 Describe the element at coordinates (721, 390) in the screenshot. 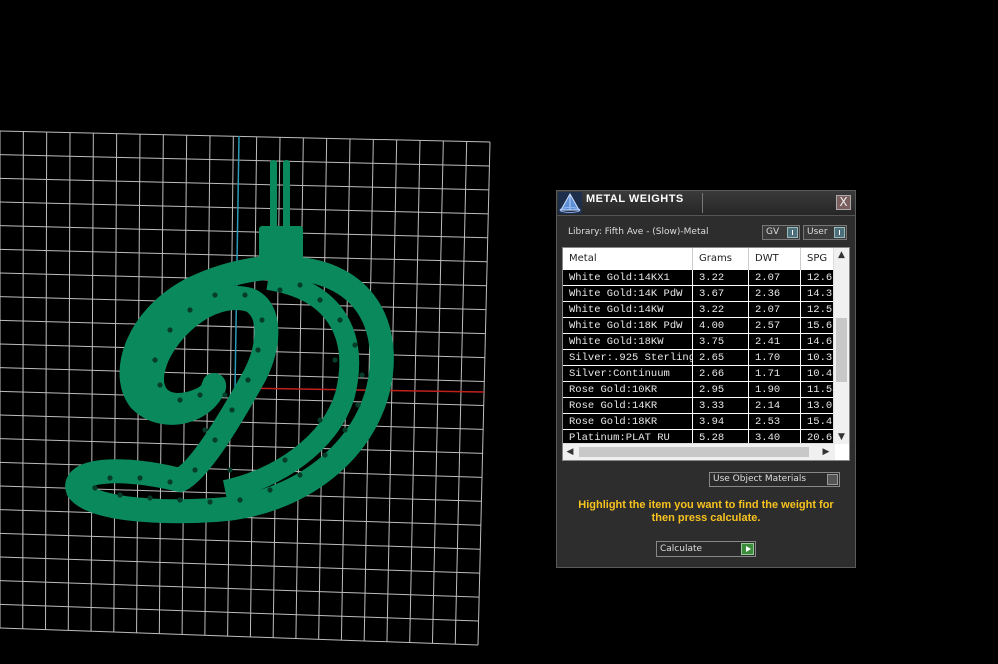

I see `cell-grams: 2.95` at that location.